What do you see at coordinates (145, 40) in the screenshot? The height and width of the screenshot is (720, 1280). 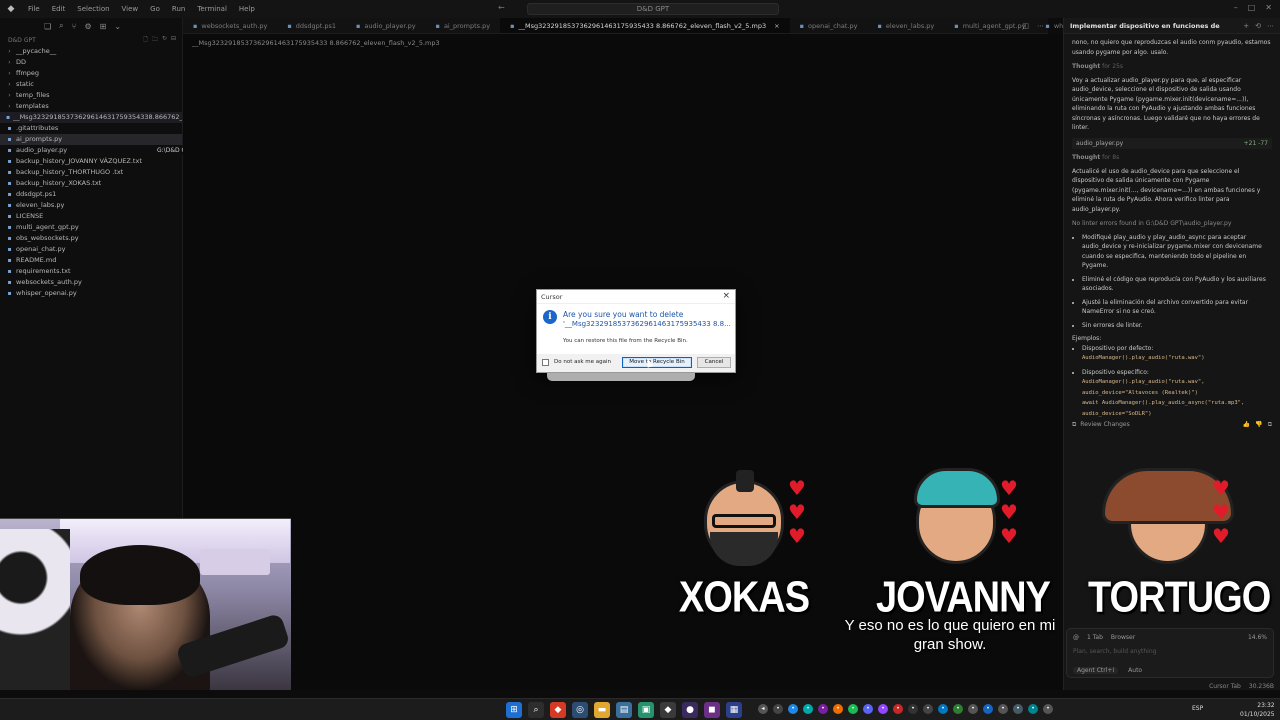 I see `new-file-icon: 🗋` at bounding box center [145, 40].